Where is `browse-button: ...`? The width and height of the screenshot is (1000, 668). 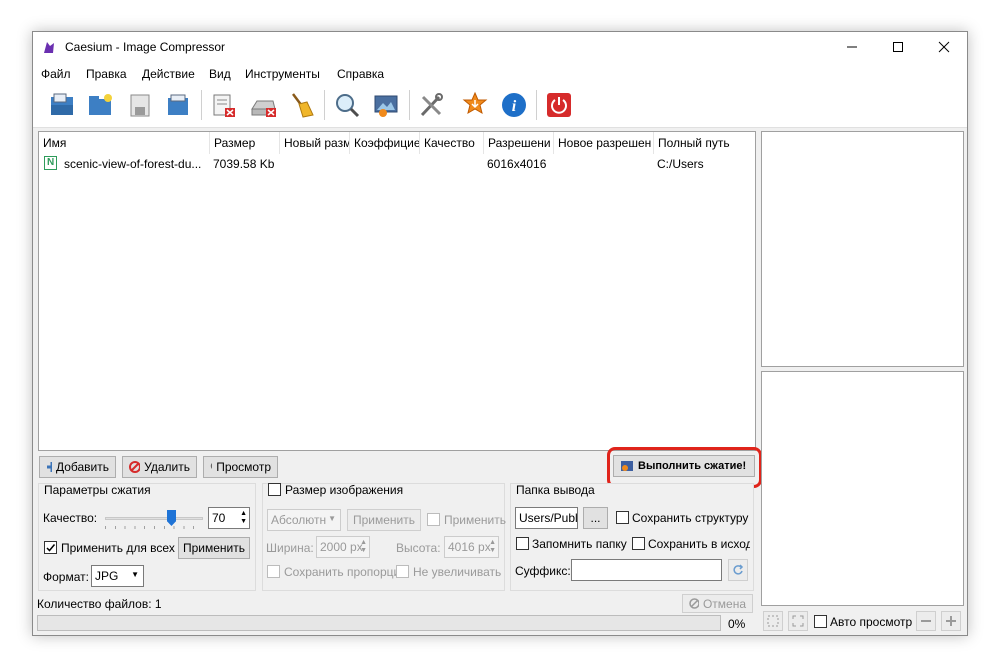 browse-button: ... is located at coordinates (595, 518).